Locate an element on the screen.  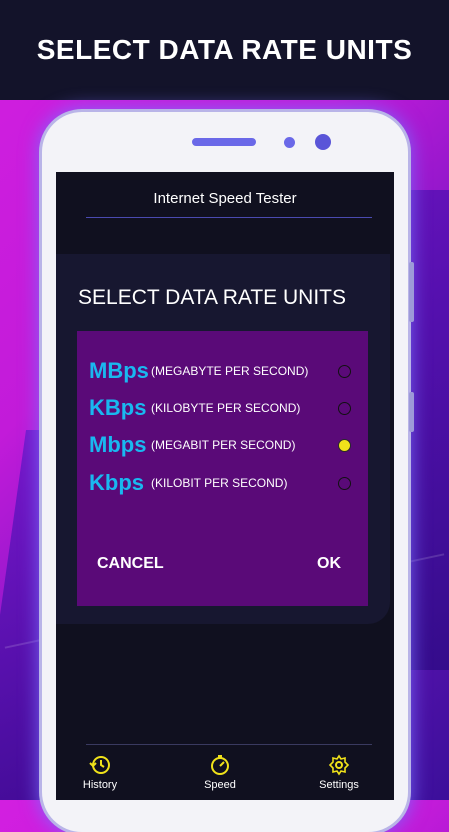
banner-title: SELECT DATA RATE UNITS is located at coordinates (224, 49).